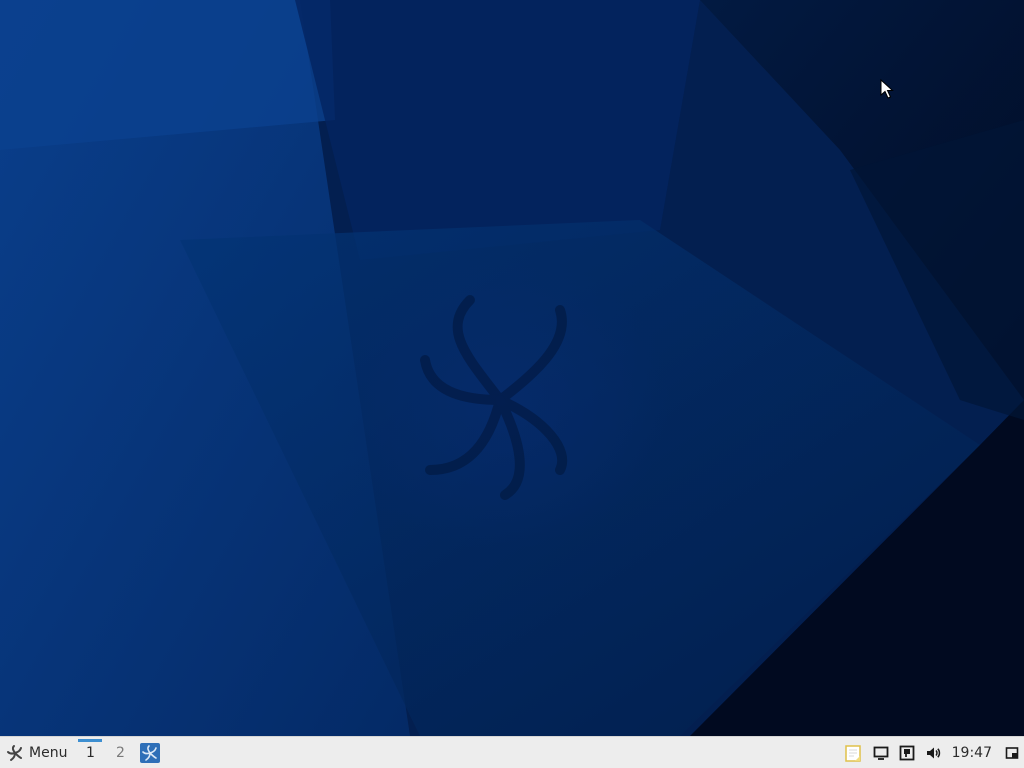 Image resolution: width=1024 pixels, height=768 pixels. I want to click on notes-tray-button, so click(853, 752).